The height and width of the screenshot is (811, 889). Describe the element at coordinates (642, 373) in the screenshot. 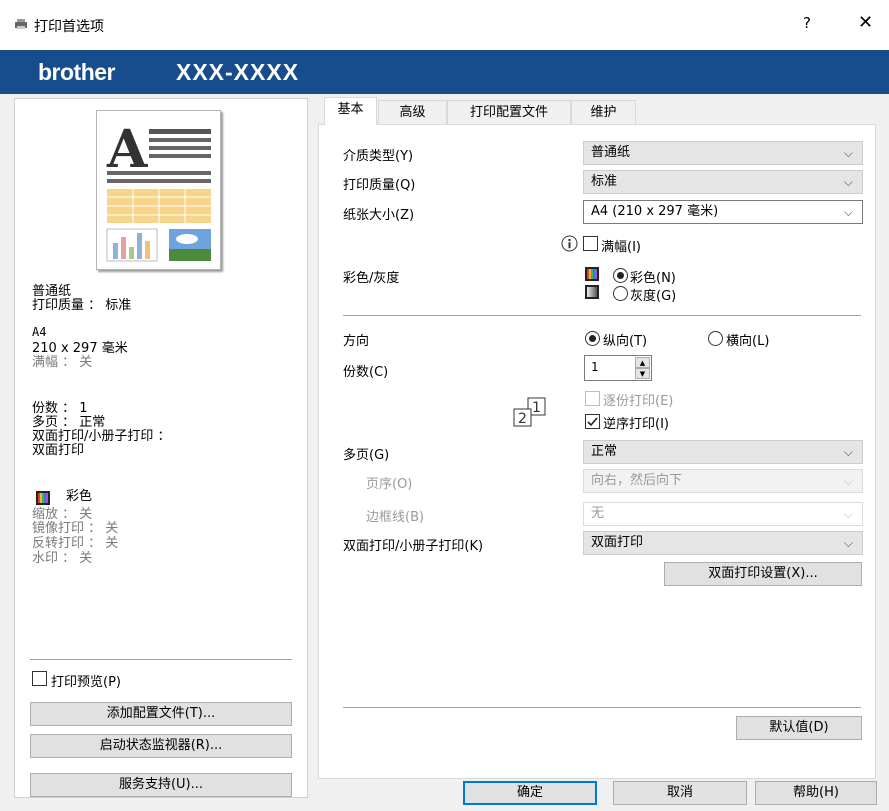

I see `decrement-icon: ▼` at that location.